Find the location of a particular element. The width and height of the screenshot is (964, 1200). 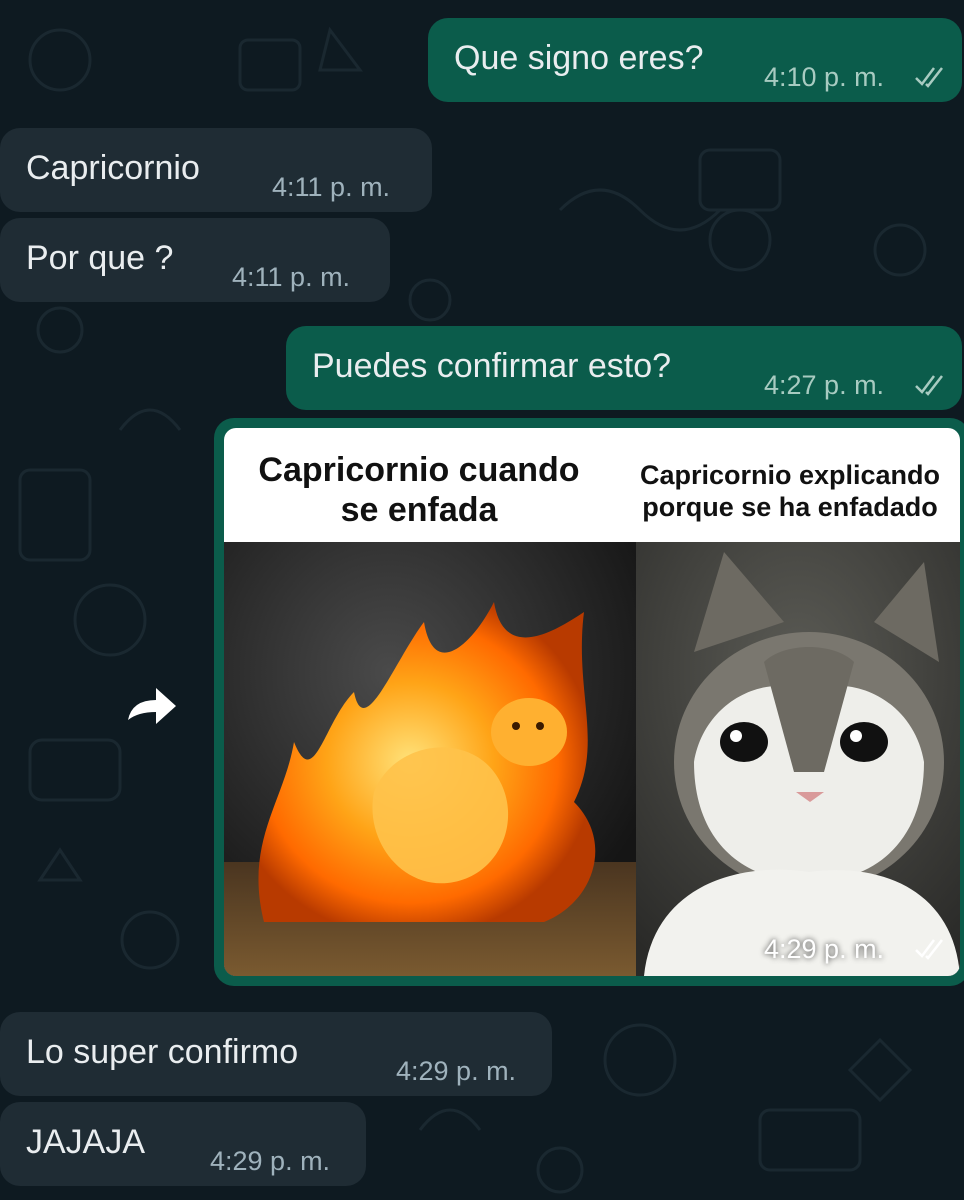

message-text: Que signo eres? is located at coordinates (579, 58).